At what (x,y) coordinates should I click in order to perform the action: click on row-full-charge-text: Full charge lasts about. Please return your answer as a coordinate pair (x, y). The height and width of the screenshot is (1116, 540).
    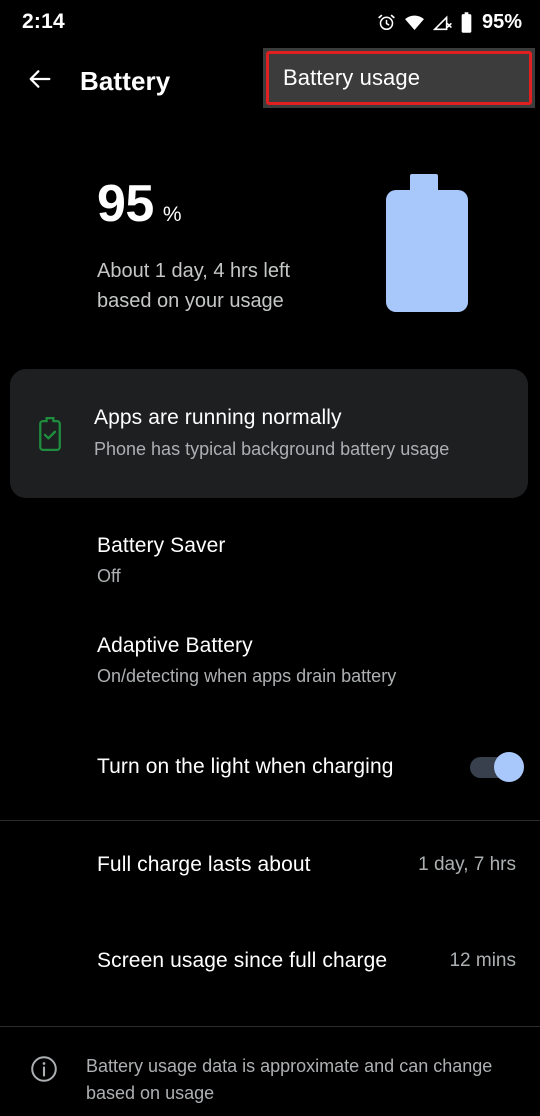
    Looking at the image, I should click on (249, 865).